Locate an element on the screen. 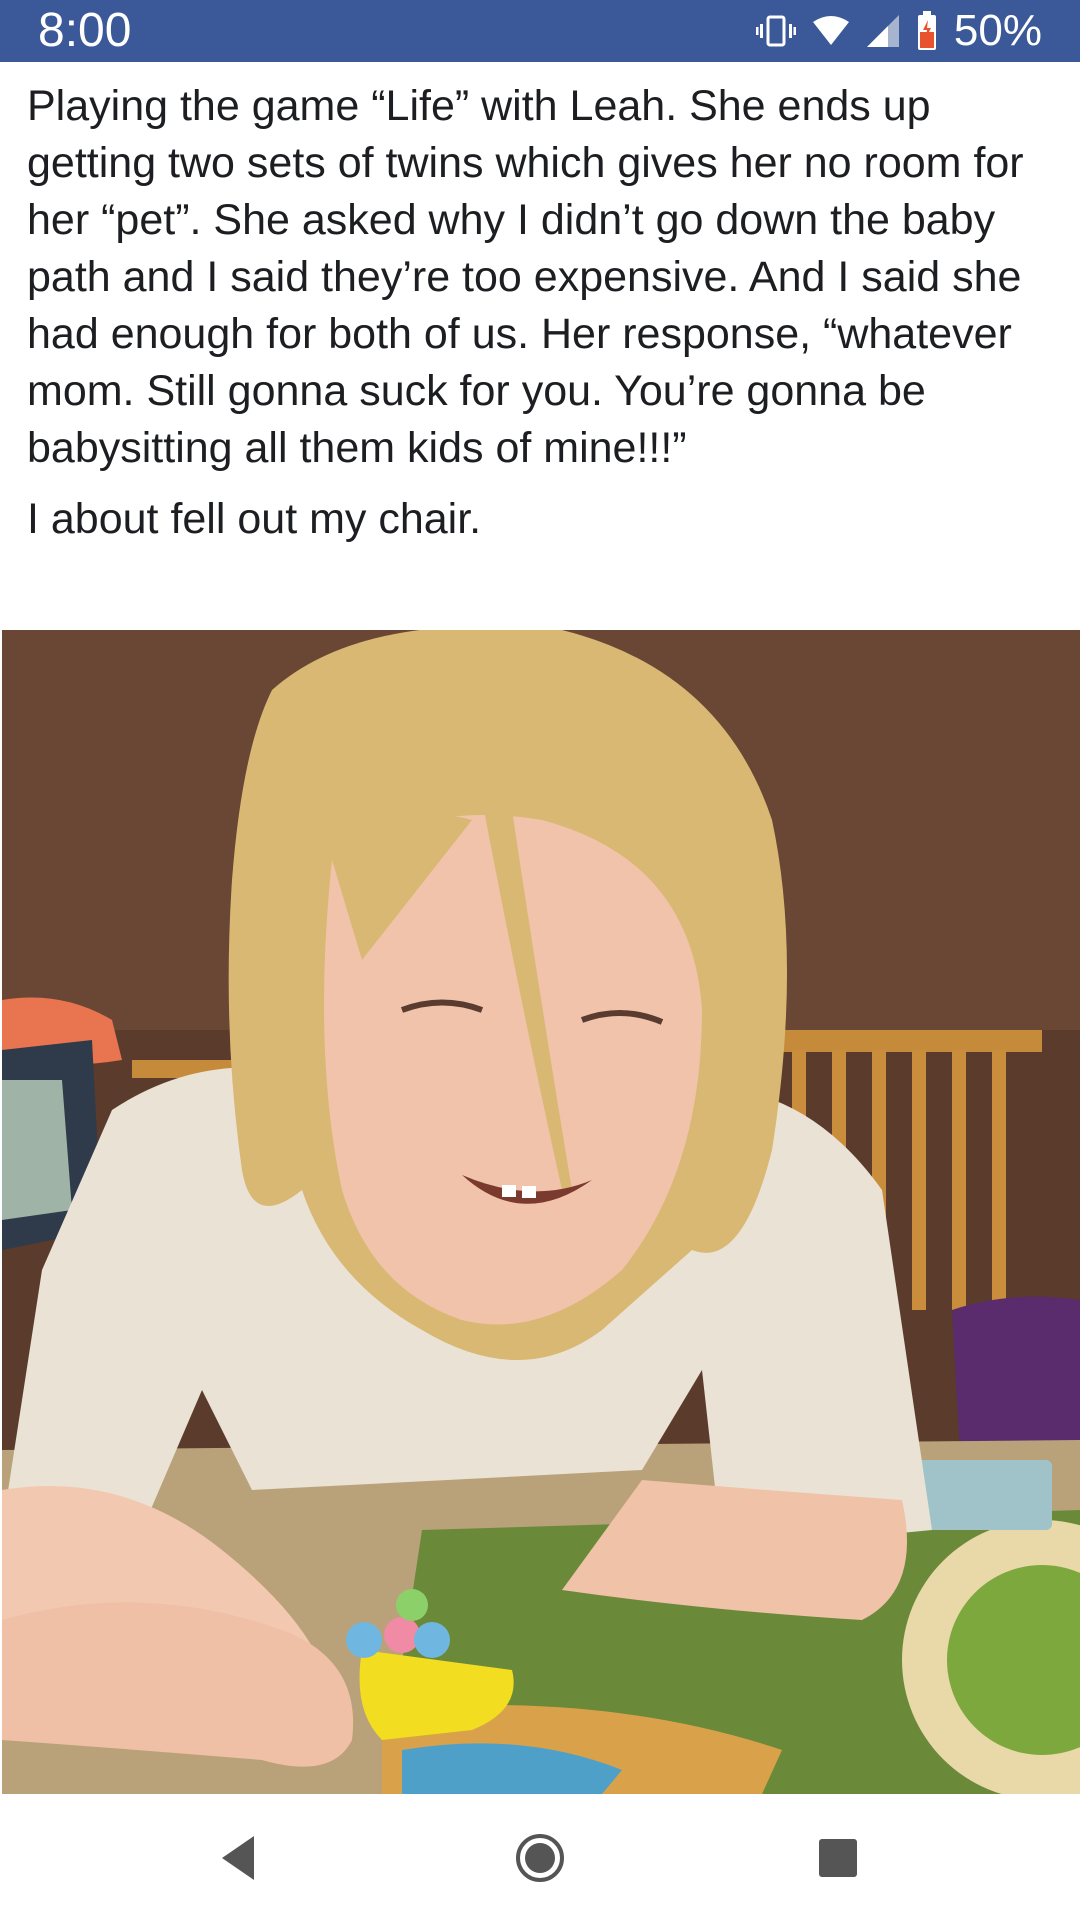  vibrate-icon is located at coordinates (775, 31).